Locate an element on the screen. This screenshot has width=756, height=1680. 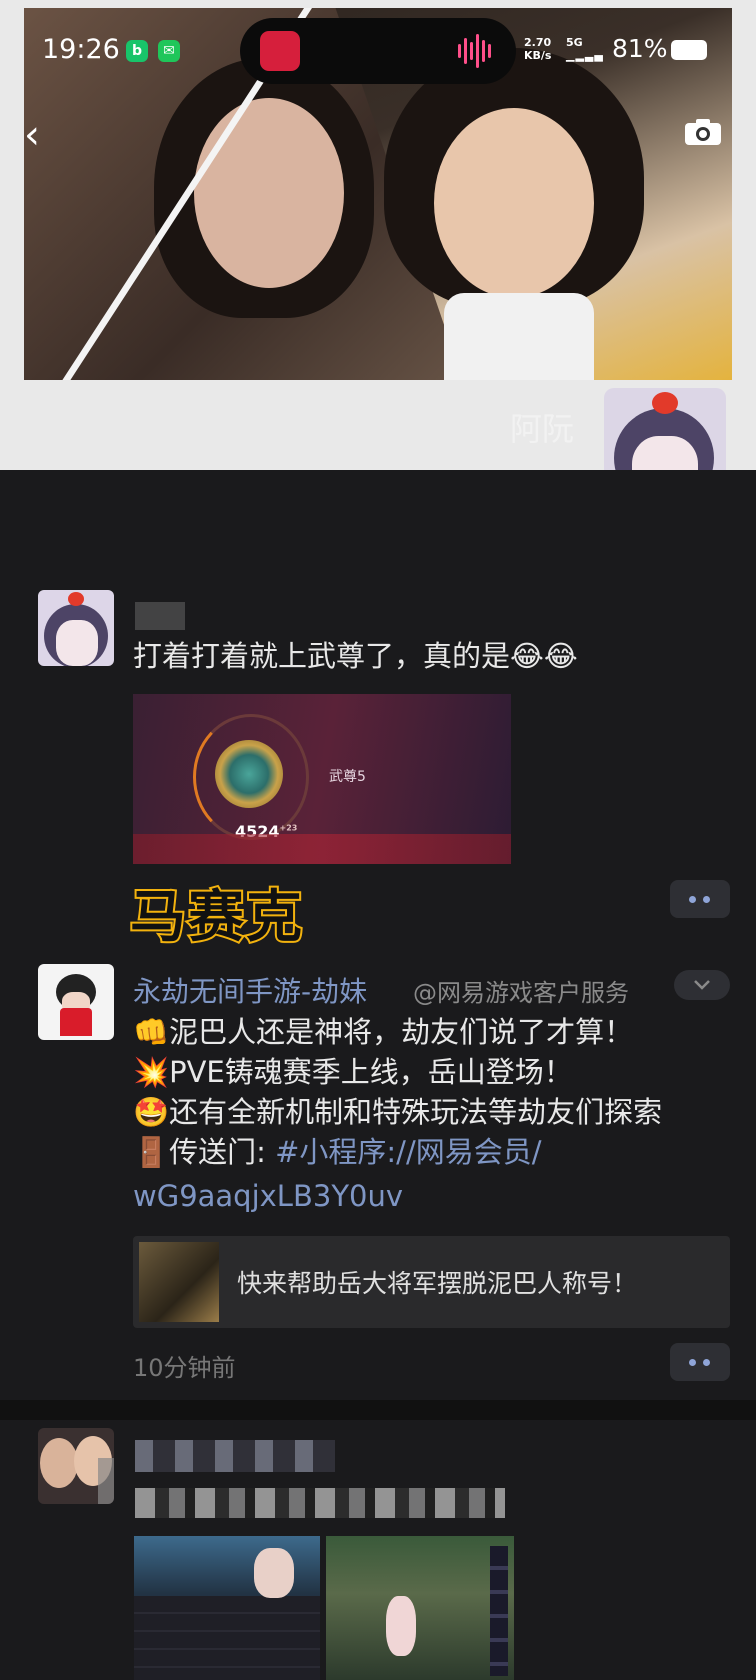
owner-avatar is located at coordinates (665, 429).